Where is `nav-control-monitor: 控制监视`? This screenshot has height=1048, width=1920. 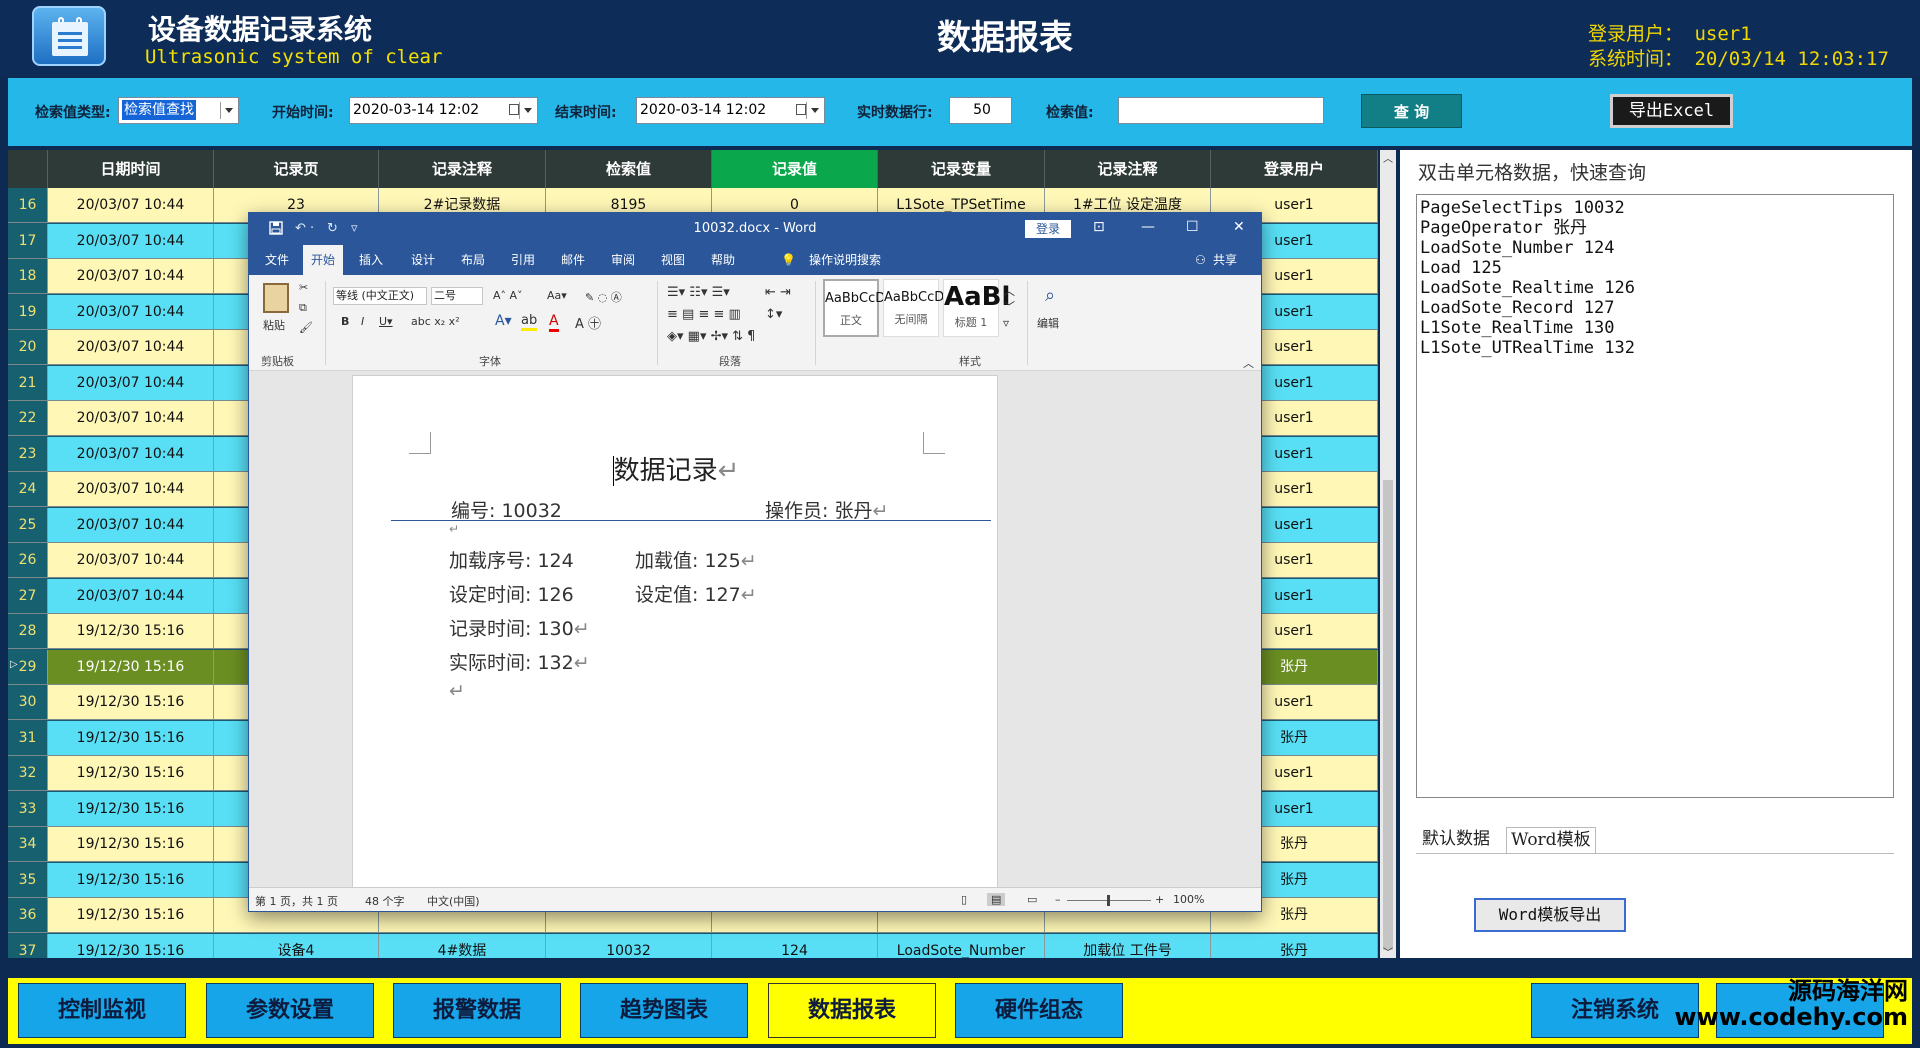
nav-control-monitor: 控制监视 is located at coordinates (102, 1010).